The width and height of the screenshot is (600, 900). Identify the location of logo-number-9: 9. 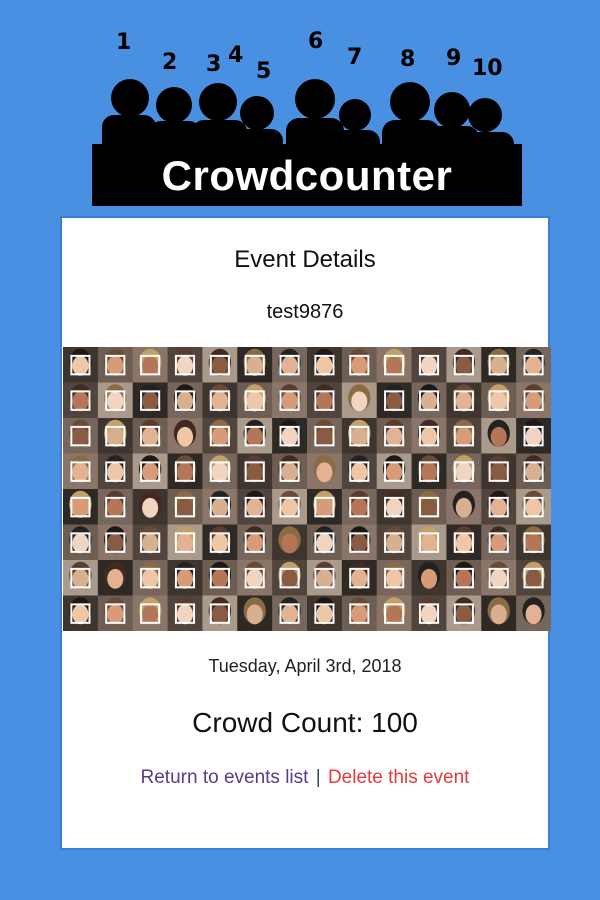
(453, 58).